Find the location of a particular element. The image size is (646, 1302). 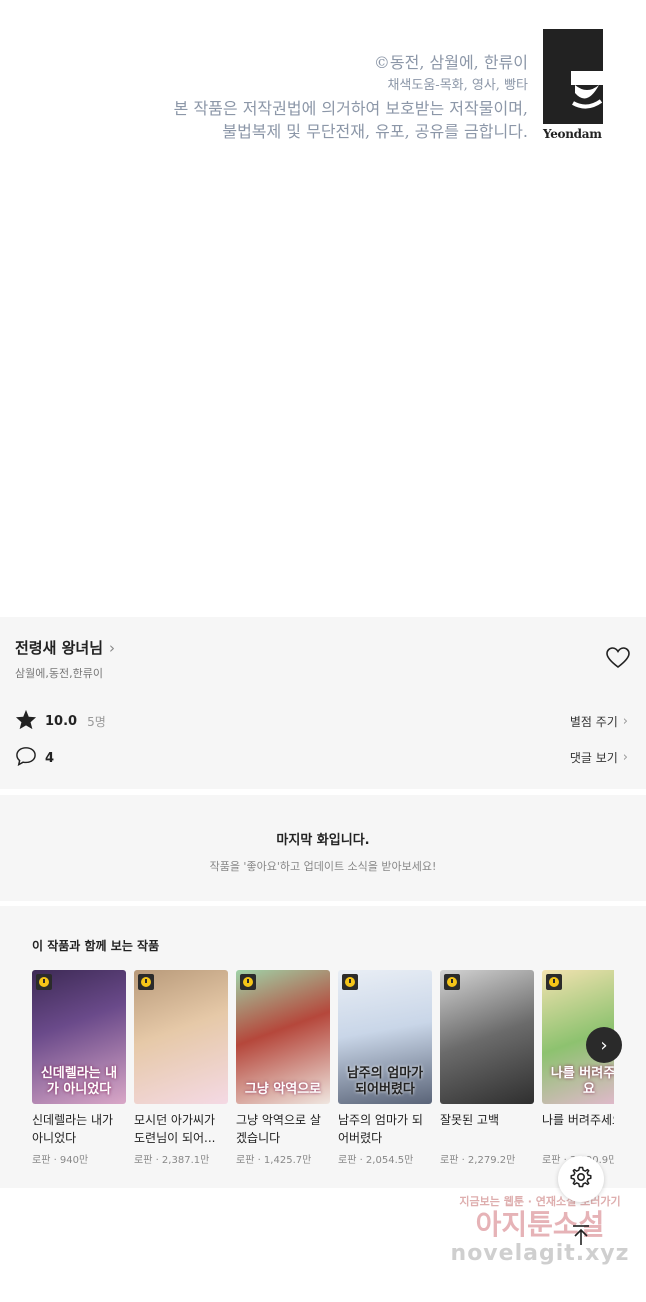

rate-button-label: 별점 주기 is located at coordinates (593, 722).